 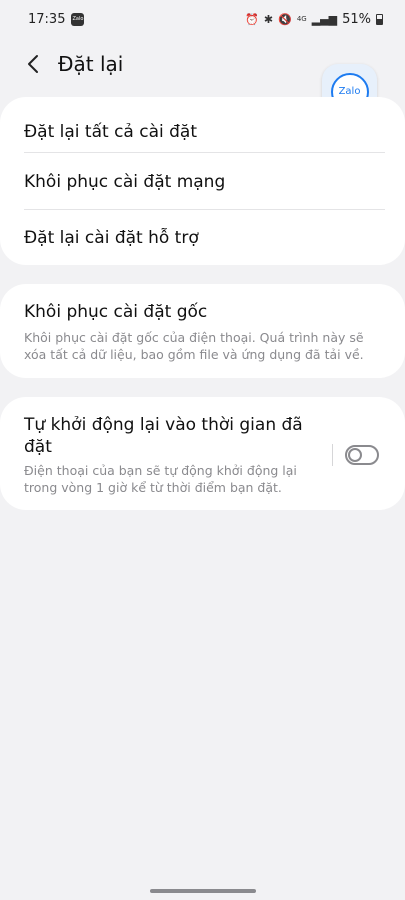 I want to click on reset-network-settings-label: Khôi phục cài đặt mạng, so click(x=125, y=182).